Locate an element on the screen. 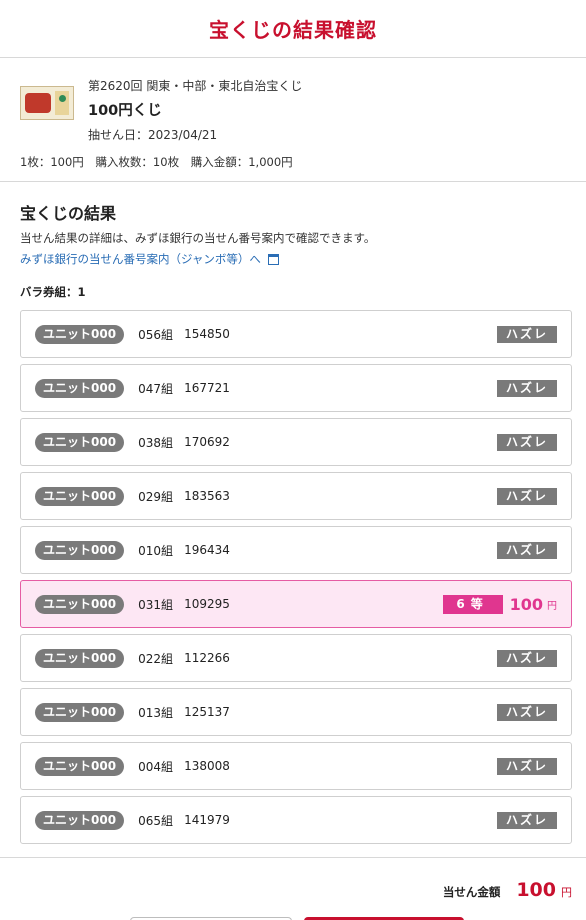 This screenshot has height=920, width=586. kumi: 047組 is located at coordinates (155, 388).